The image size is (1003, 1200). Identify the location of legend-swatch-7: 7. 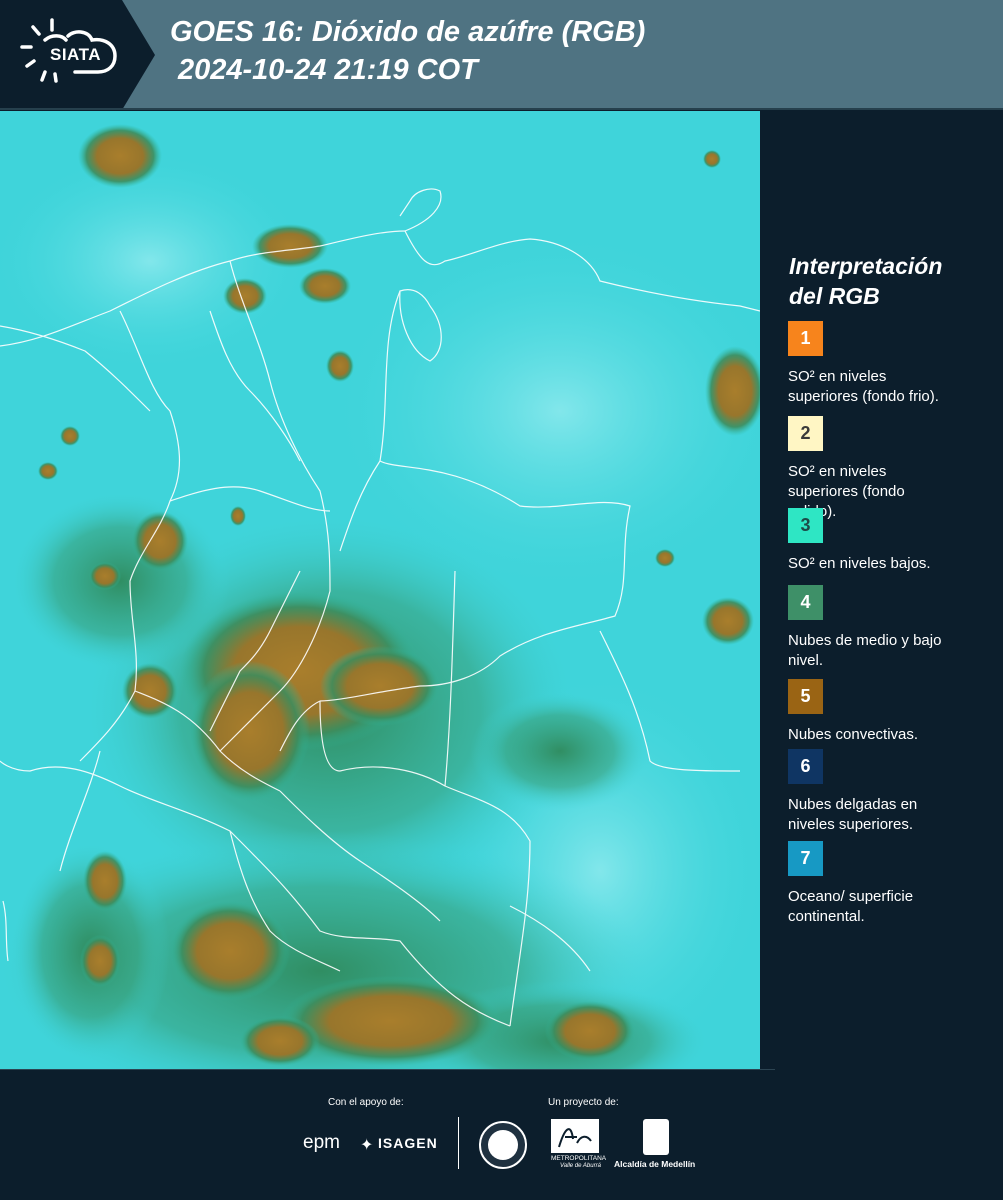
(805, 858).